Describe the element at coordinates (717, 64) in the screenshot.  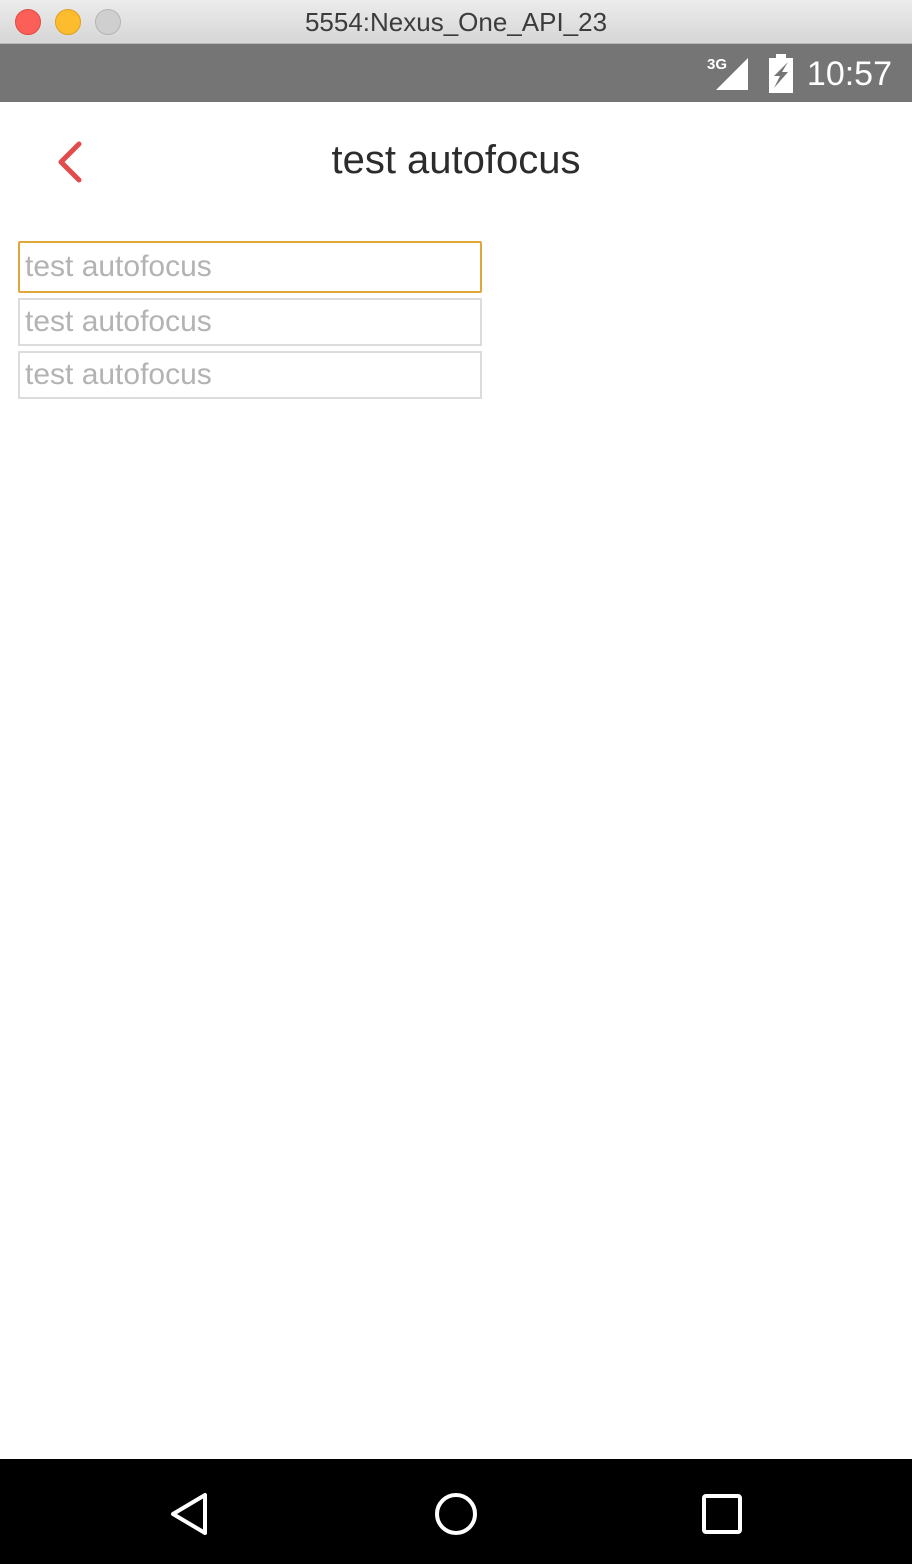
I see `network-type-label: 3G` at that location.